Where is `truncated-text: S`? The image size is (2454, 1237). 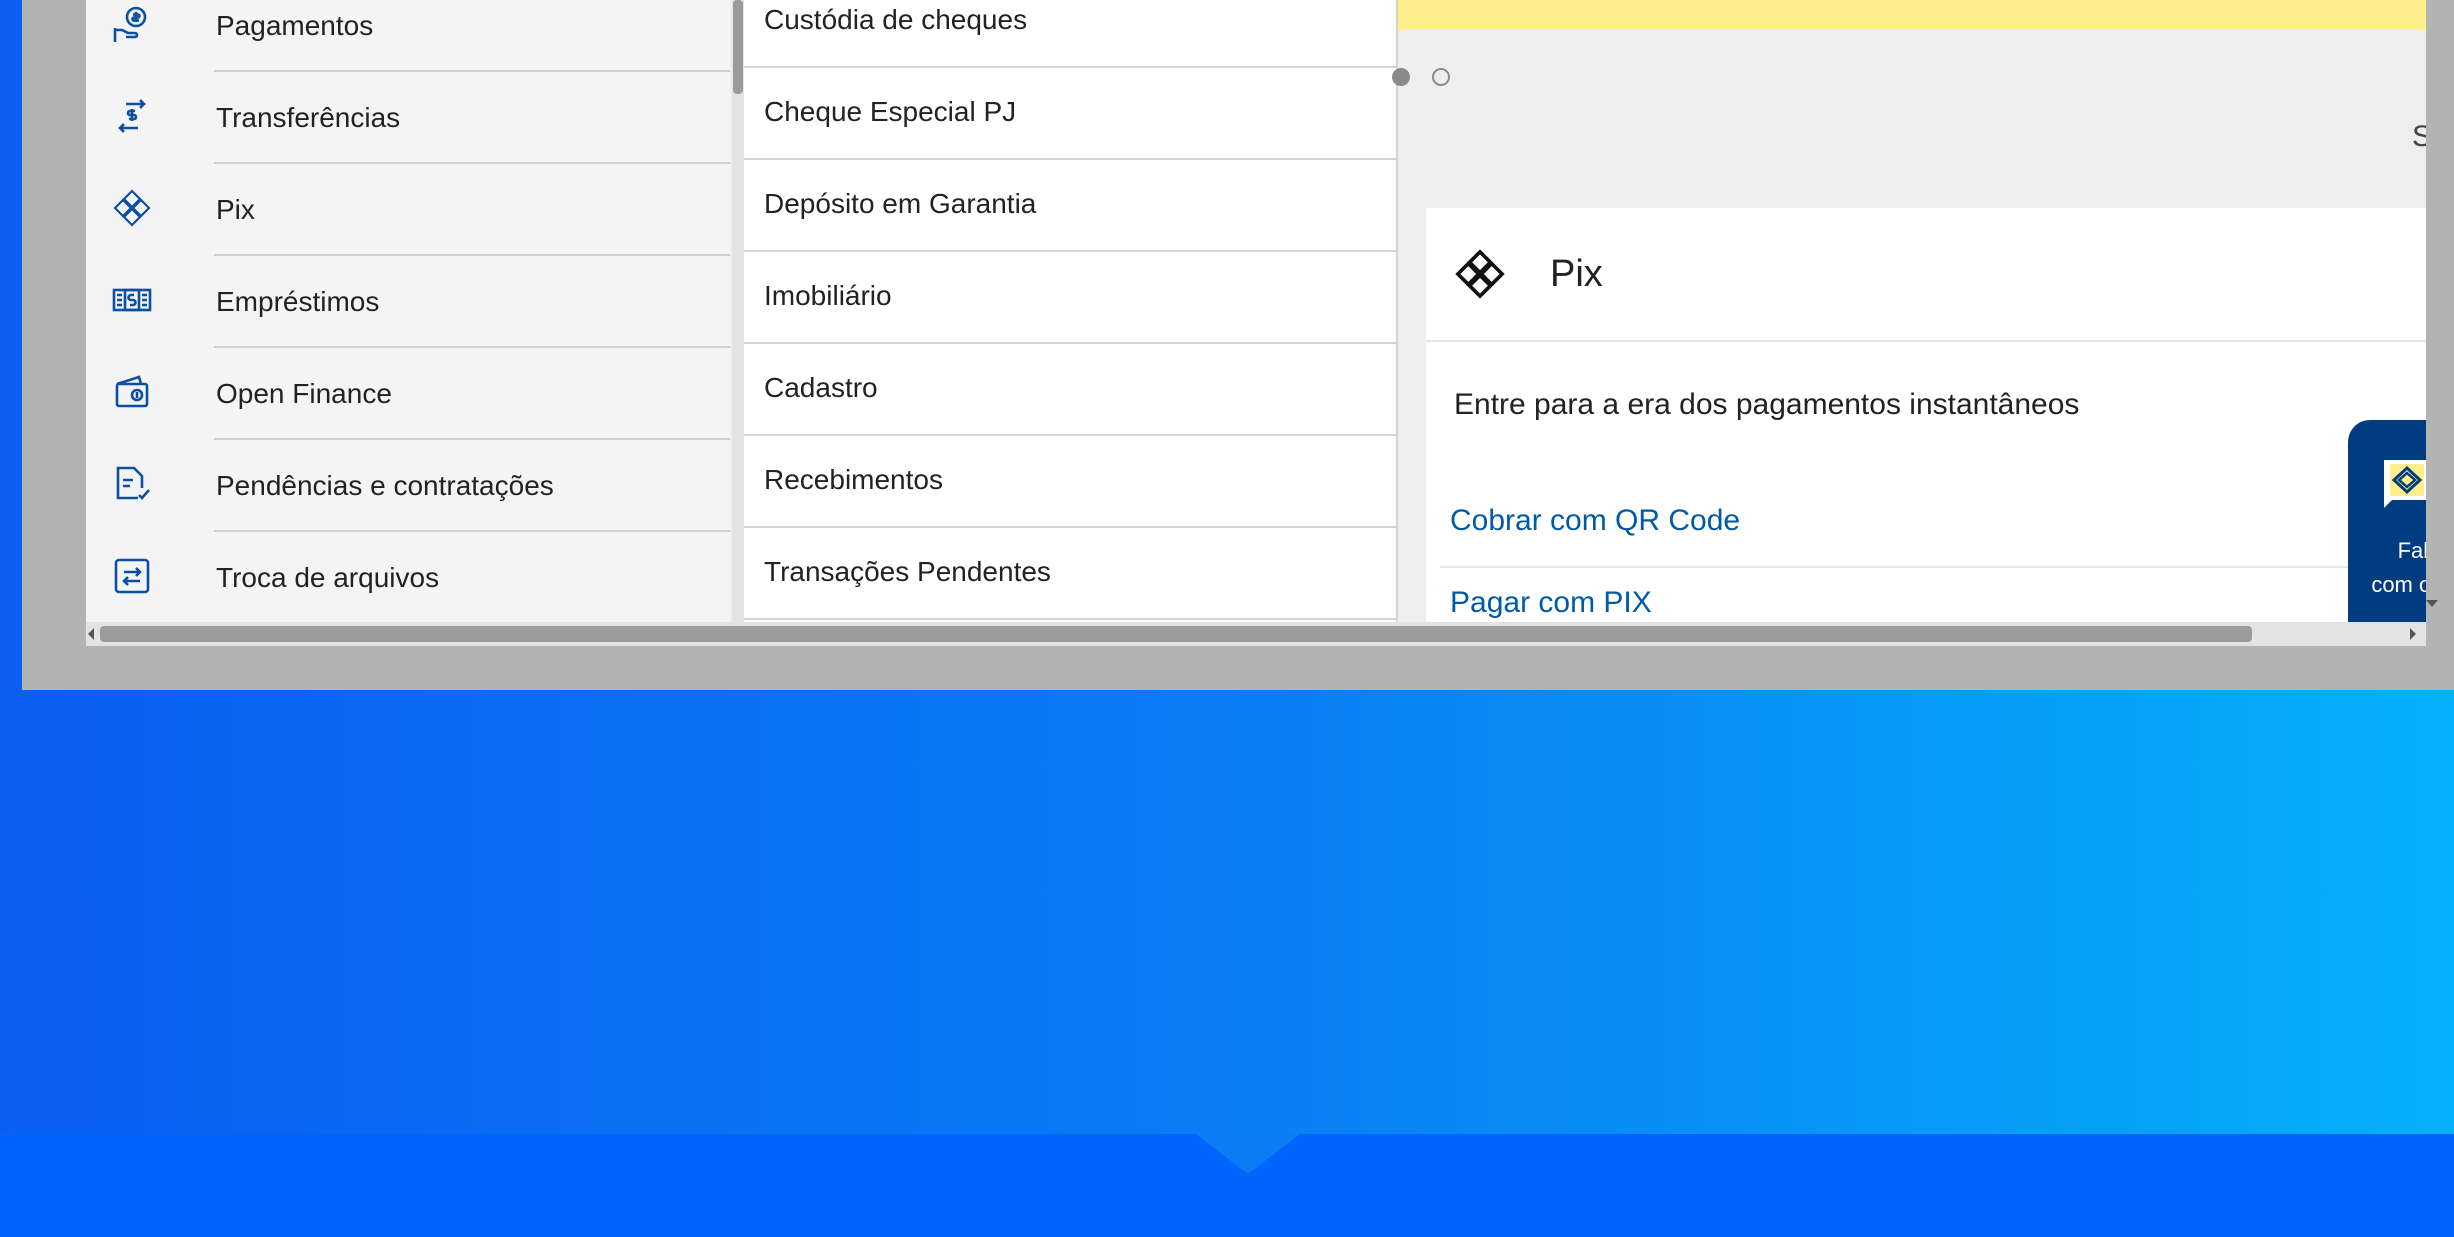
truncated-text: S is located at coordinates (2419, 136).